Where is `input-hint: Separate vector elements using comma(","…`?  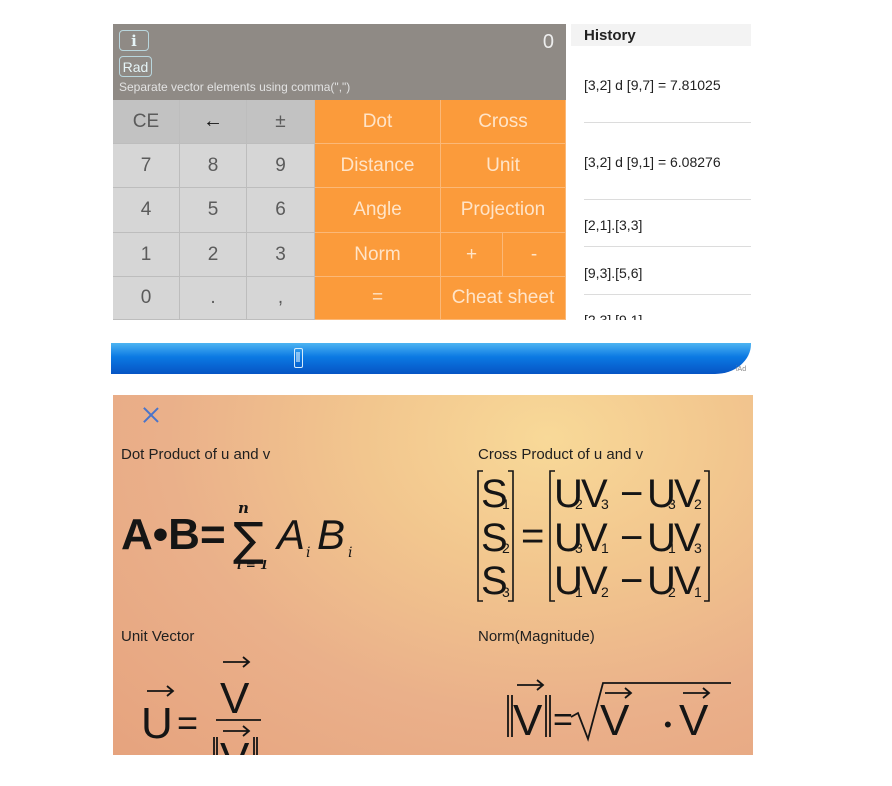
input-hint: Separate vector elements using comma(","… is located at coordinates (235, 87).